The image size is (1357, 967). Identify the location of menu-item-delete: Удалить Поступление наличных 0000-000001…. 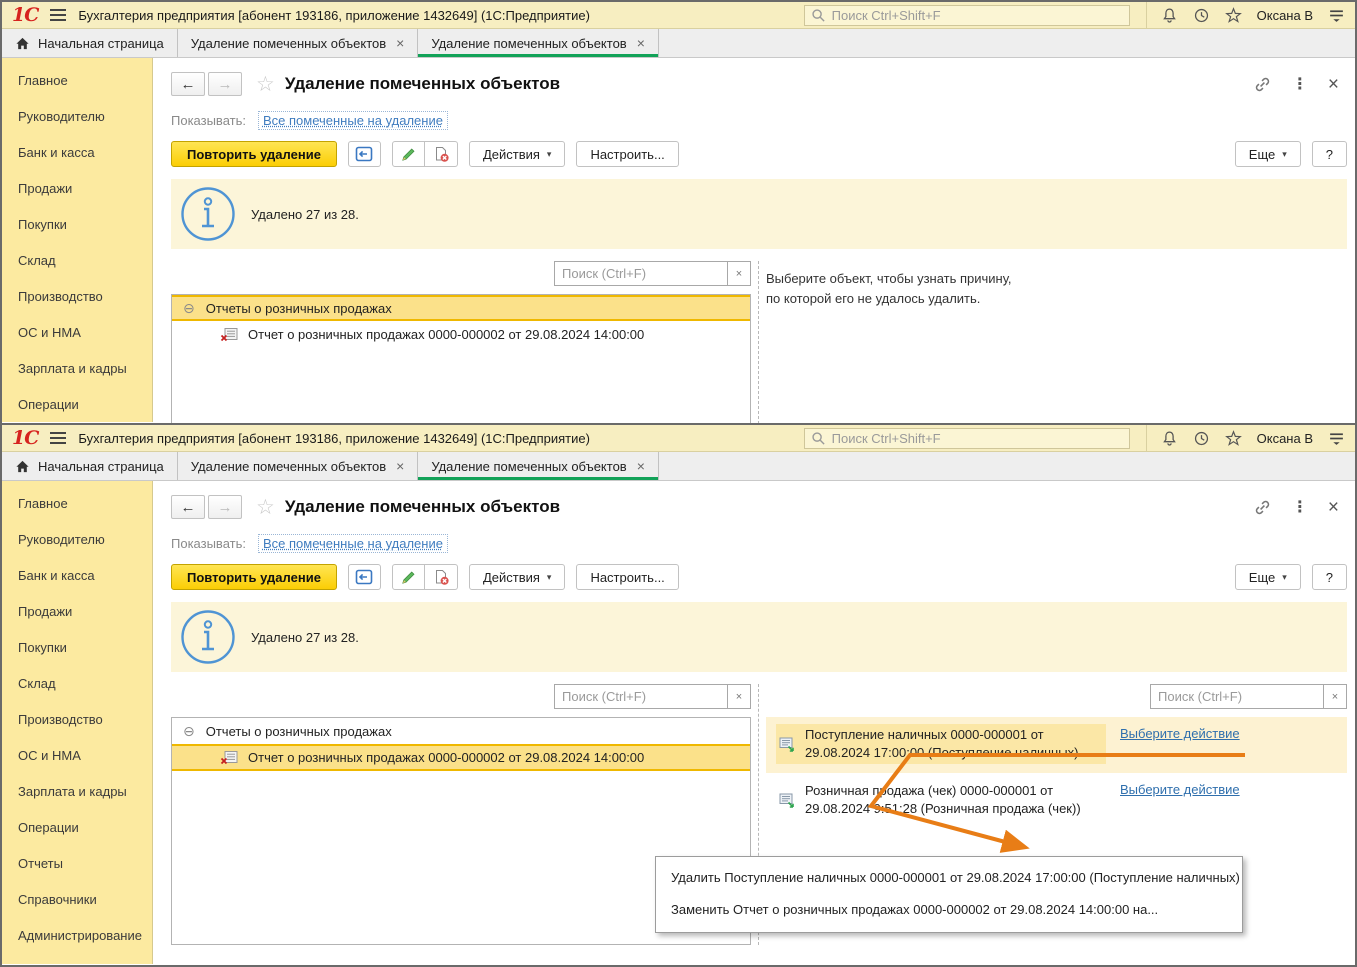
(955, 877).